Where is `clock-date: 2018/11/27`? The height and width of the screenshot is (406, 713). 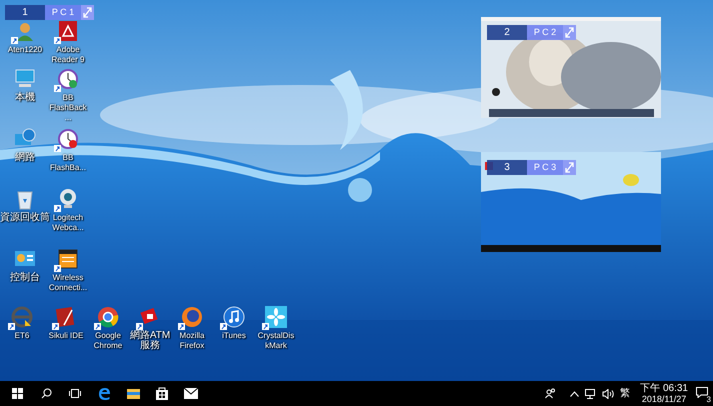 clock-date: 2018/11/27 is located at coordinates (664, 399).